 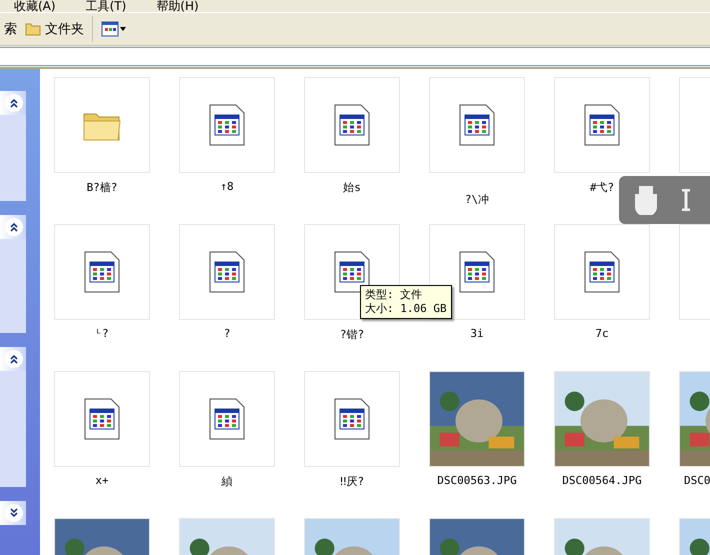 What do you see at coordinates (54, 29) in the screenshot?
I see `folders-button: 文件夹` at bounding box center [54, 29].